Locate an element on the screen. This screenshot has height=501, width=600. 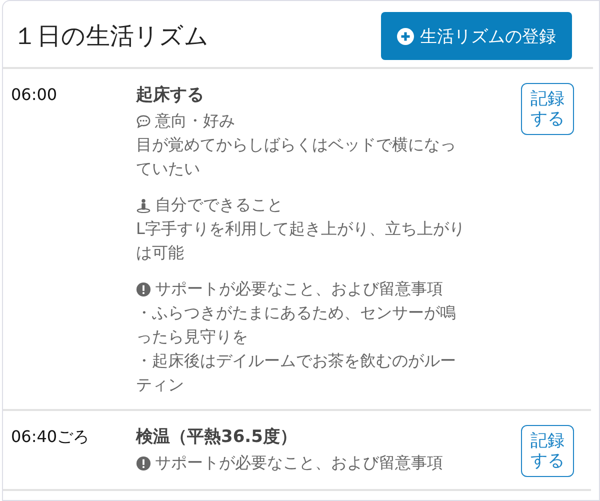
entry-title: 起床する is located at coordinates (170, 95).